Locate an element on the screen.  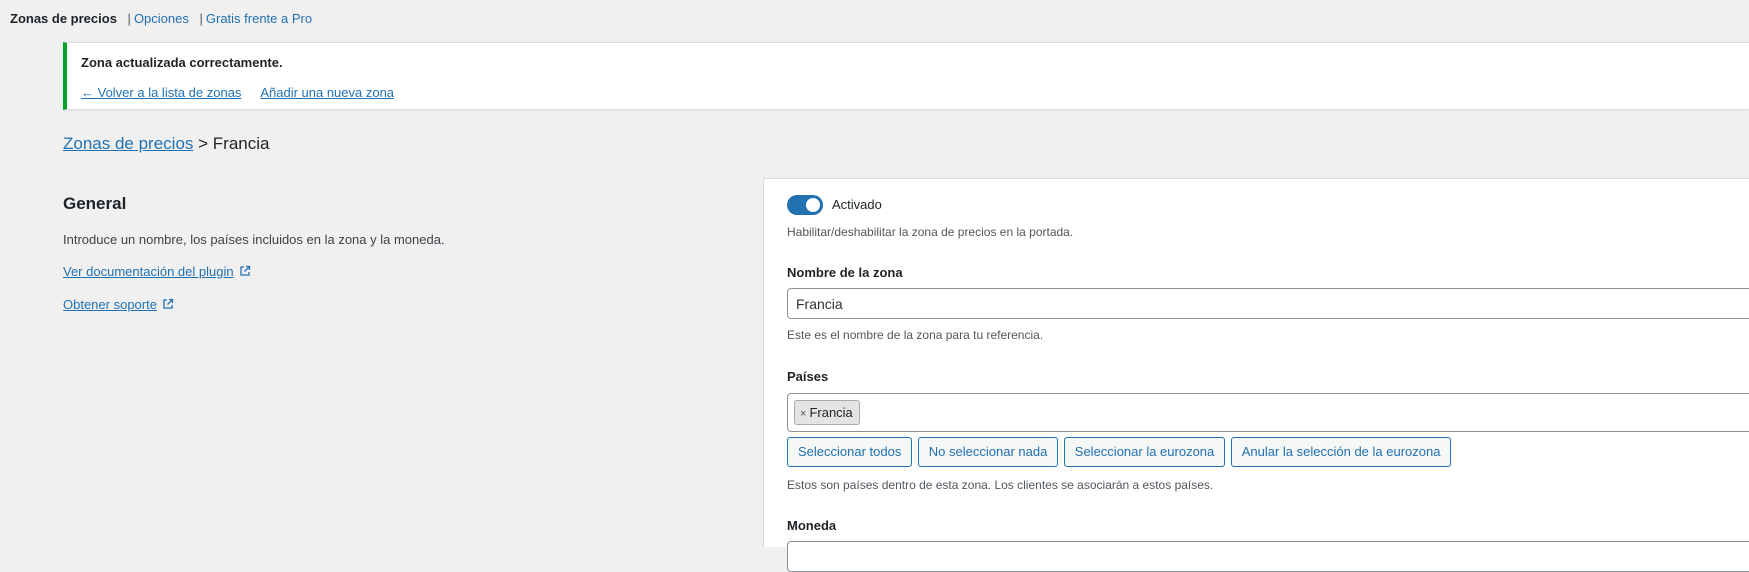
add-zone-link: Añadir una nueva zona is located at coordinates (327, 92).